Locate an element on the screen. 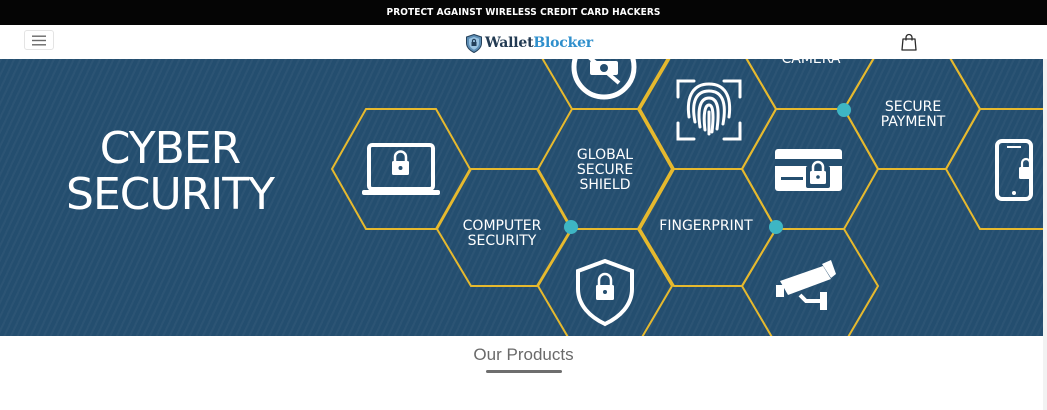 This screenshot has height=410, width=1047. site-logo: WalletBlocker is located at coordinates (529, 43).